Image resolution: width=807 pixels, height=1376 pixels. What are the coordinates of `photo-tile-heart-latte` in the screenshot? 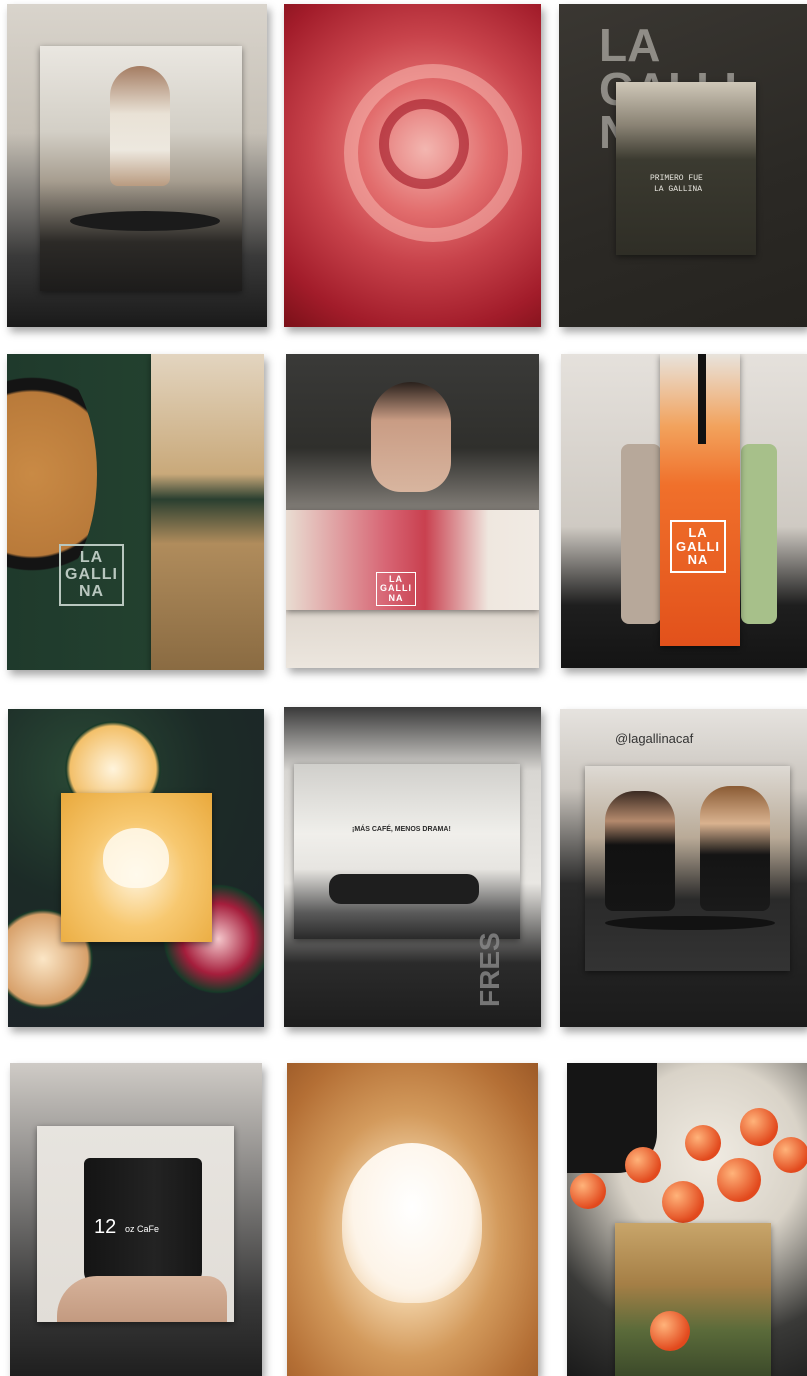 It's located at (412, 1219).